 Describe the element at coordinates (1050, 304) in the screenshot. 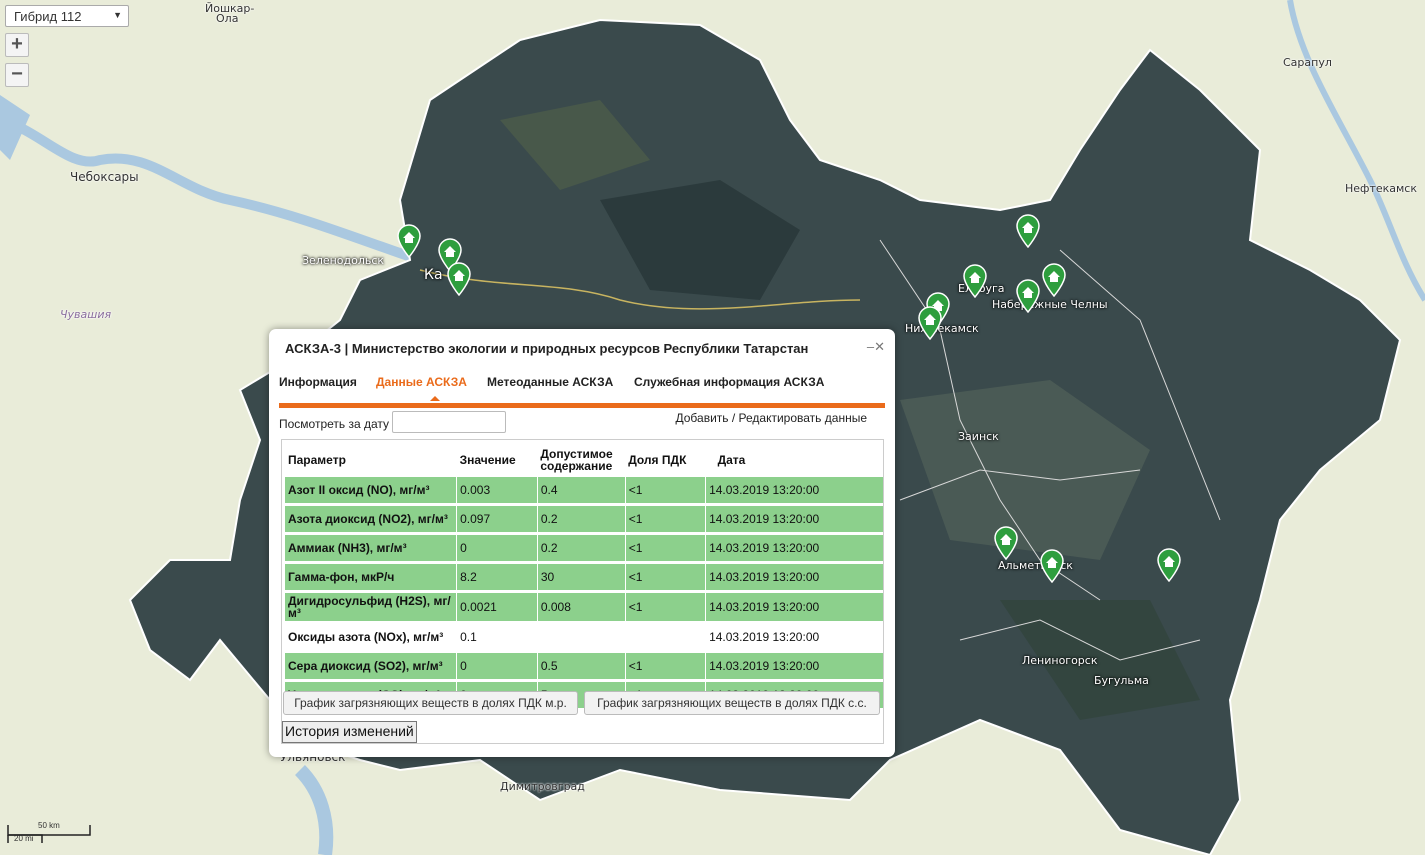

I see `place-nab-chelny: Набережные Челны` at that location.